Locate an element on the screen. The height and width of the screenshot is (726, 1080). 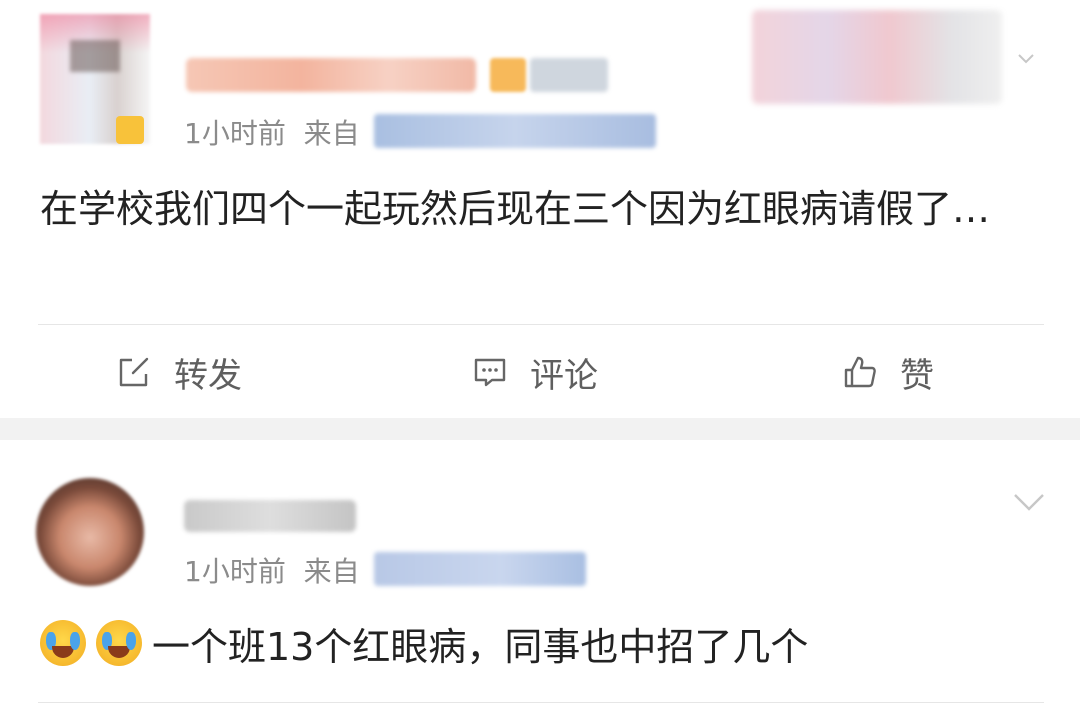
post-text: 一个班13个红眼病，同事也中招了几个 is located at coordinates (480, 646).